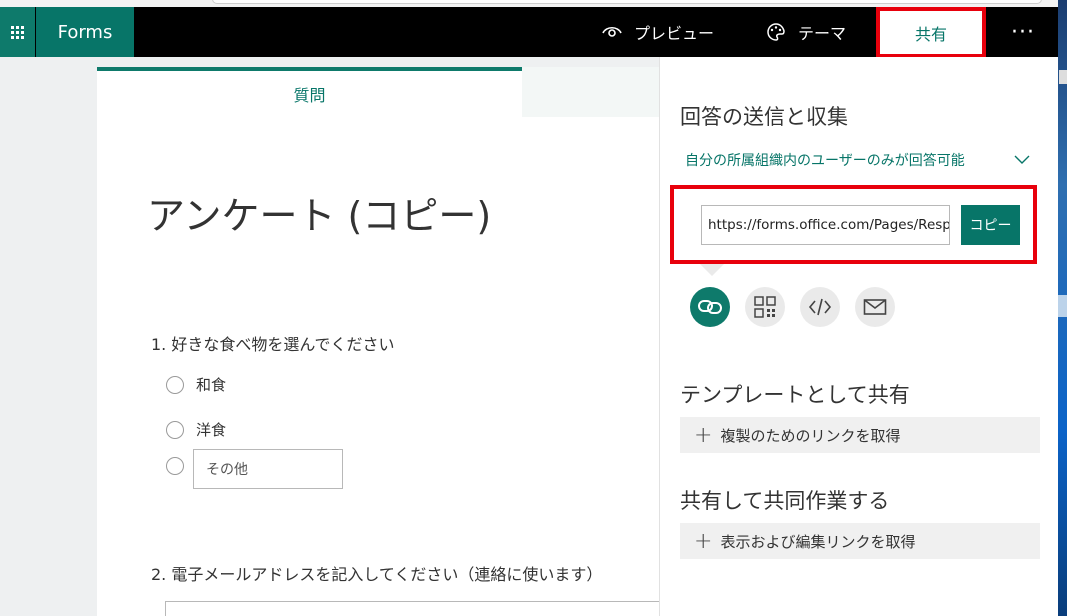  Describe the element at coordinates (273, 343) in the screenshot. I see `question-1-label: 1. 好きな食べ物を選んでください` at that location.